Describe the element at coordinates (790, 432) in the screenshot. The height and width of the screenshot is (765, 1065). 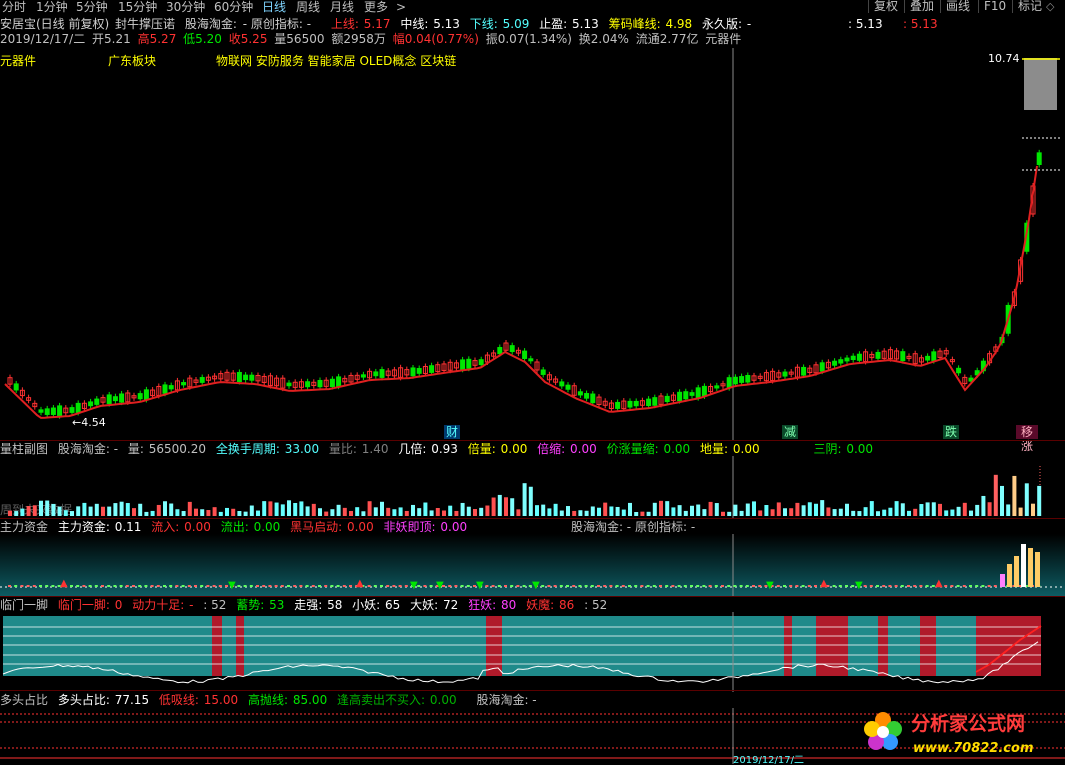
I see `event-label-jian: 减` at that location.